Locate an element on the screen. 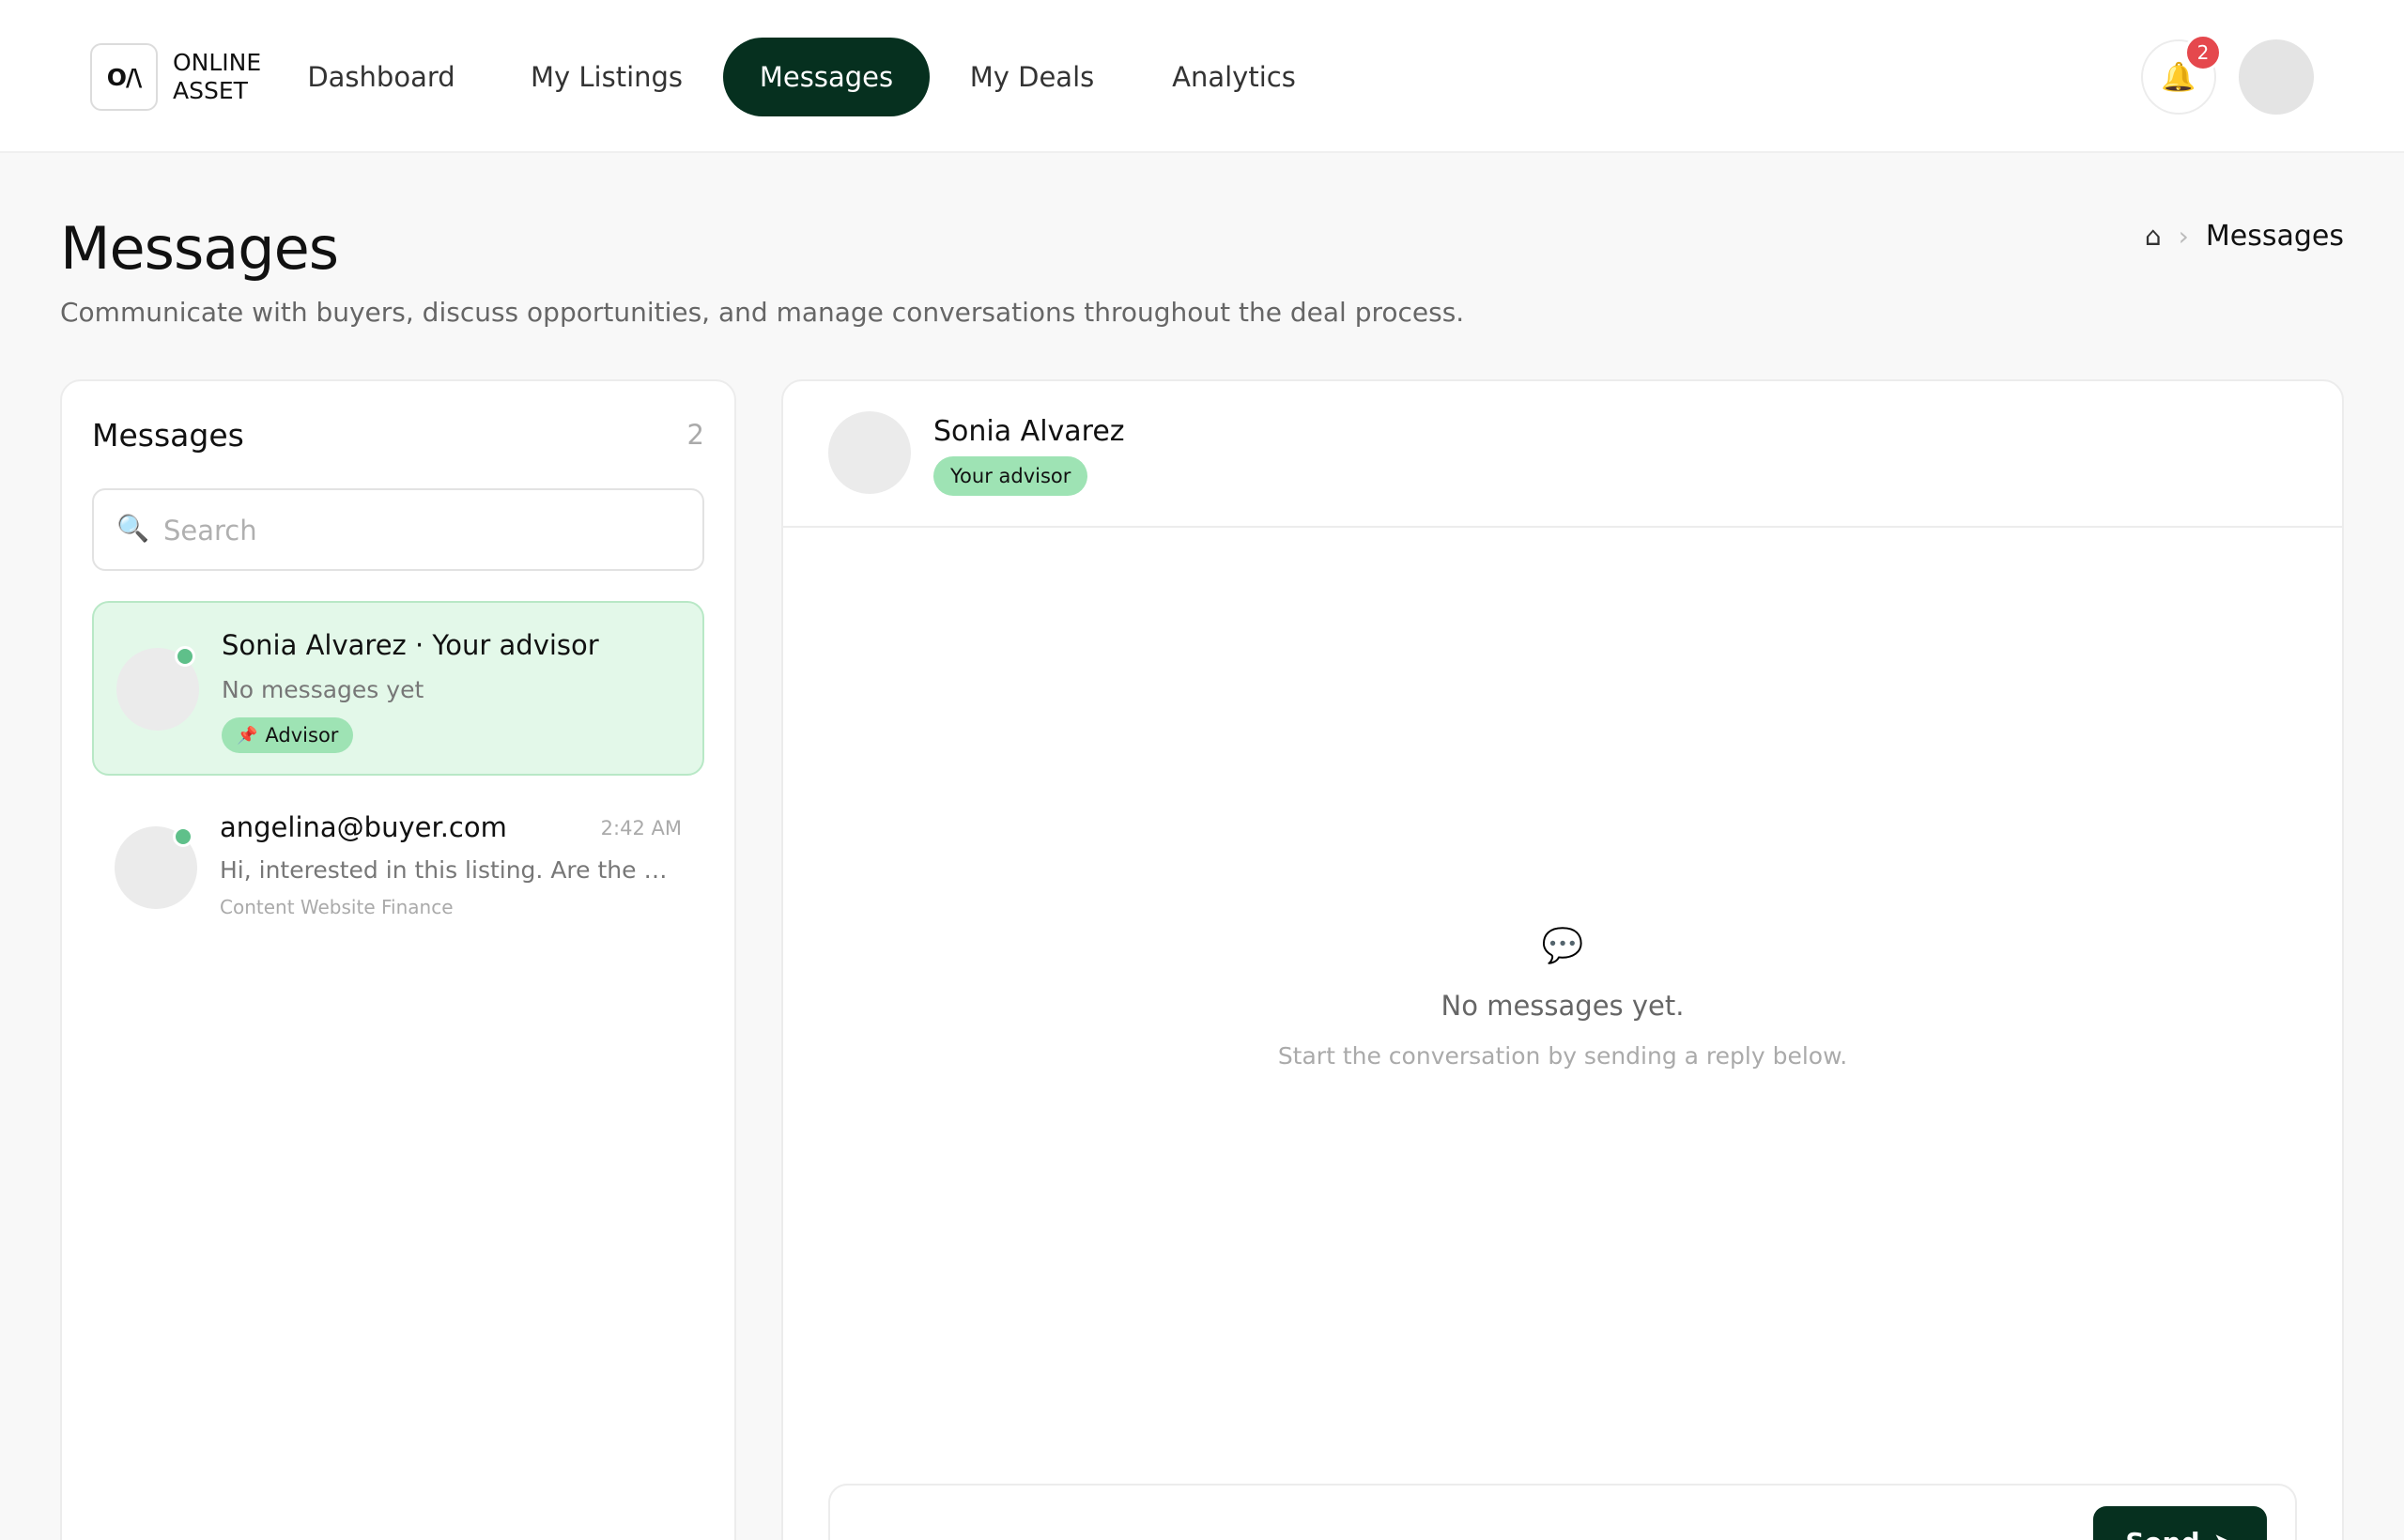  thread-contact-role-badge: Your advisor is located at coordinates (1010, 476).